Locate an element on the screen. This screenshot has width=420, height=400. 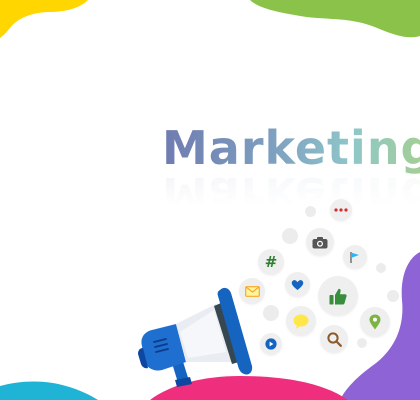
green-blob is located at coordinates (335, 19).